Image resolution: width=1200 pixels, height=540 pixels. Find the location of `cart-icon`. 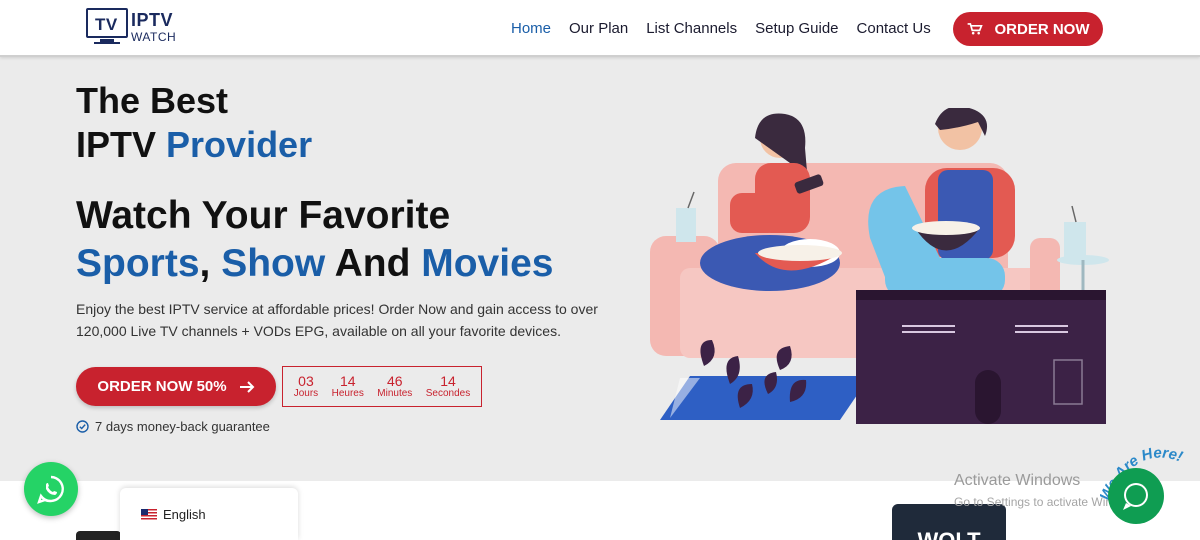

cart-icon is located at coordinates (975, 29).